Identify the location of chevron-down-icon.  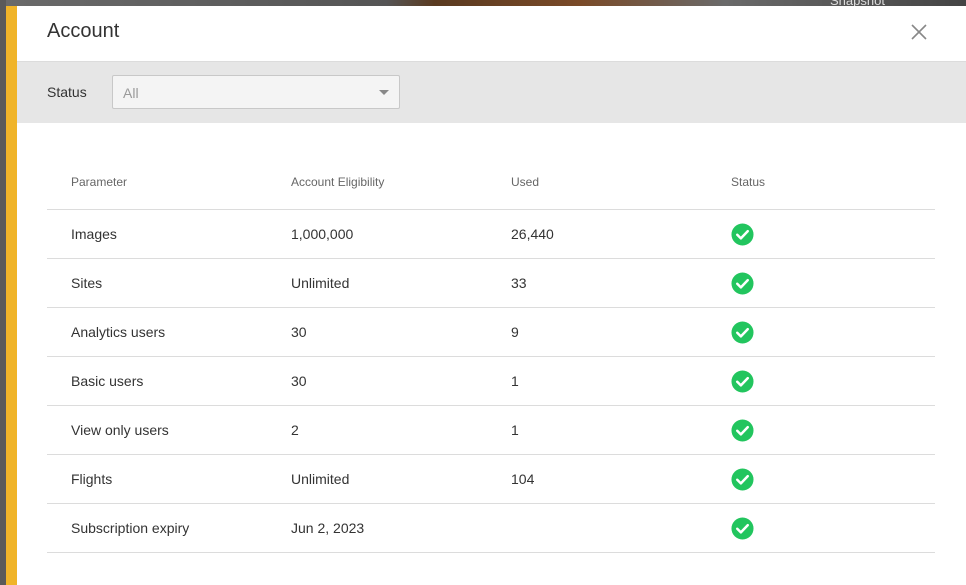
(384, 92).